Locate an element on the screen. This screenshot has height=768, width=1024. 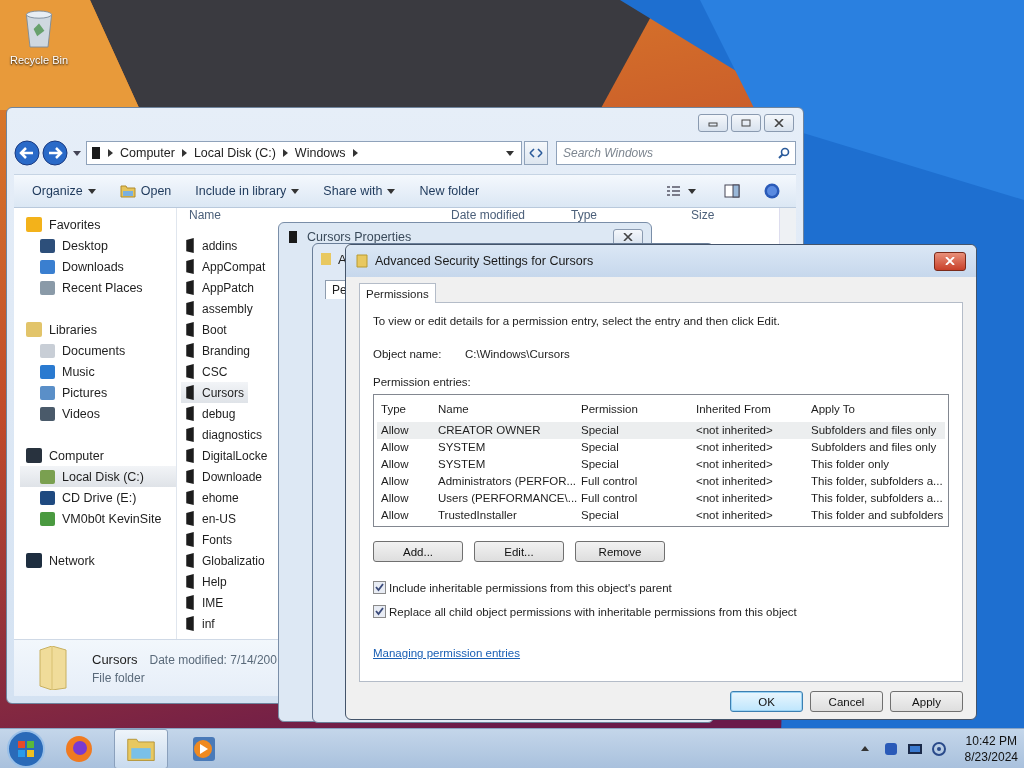
details-name: Cursors is located at coordinates (115, 659).